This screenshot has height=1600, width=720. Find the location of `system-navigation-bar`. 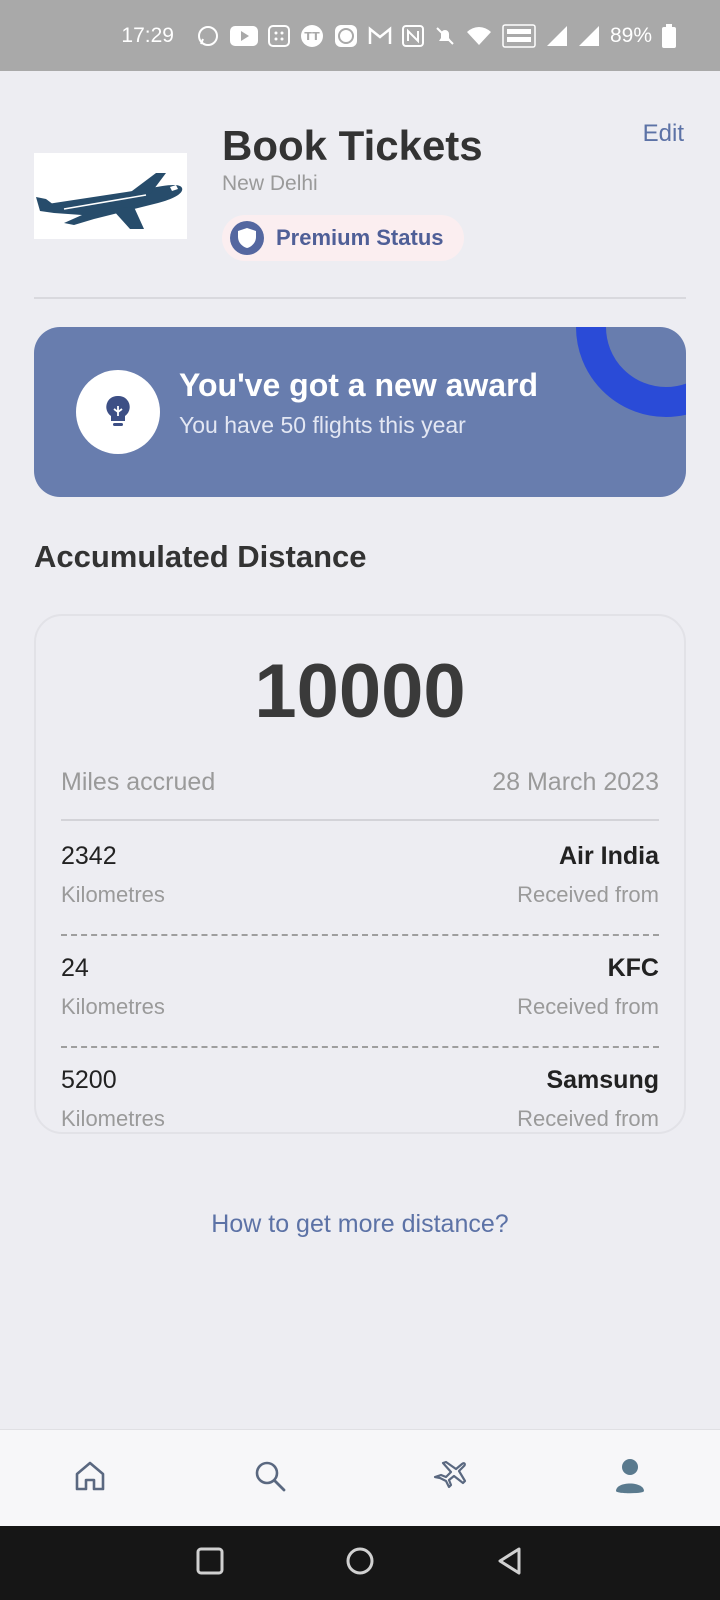

system-navigation-bar is located at coordinates (360, 1563).